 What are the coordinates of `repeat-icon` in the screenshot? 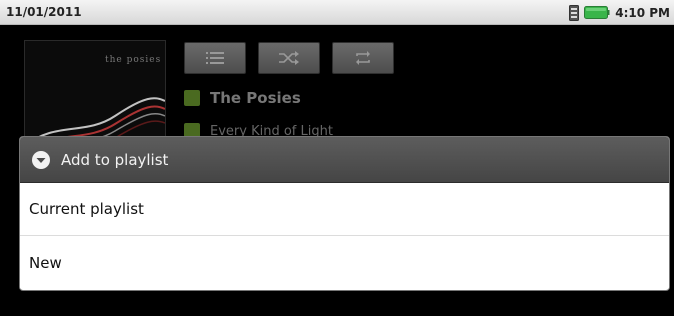 It's located at (363, 58).